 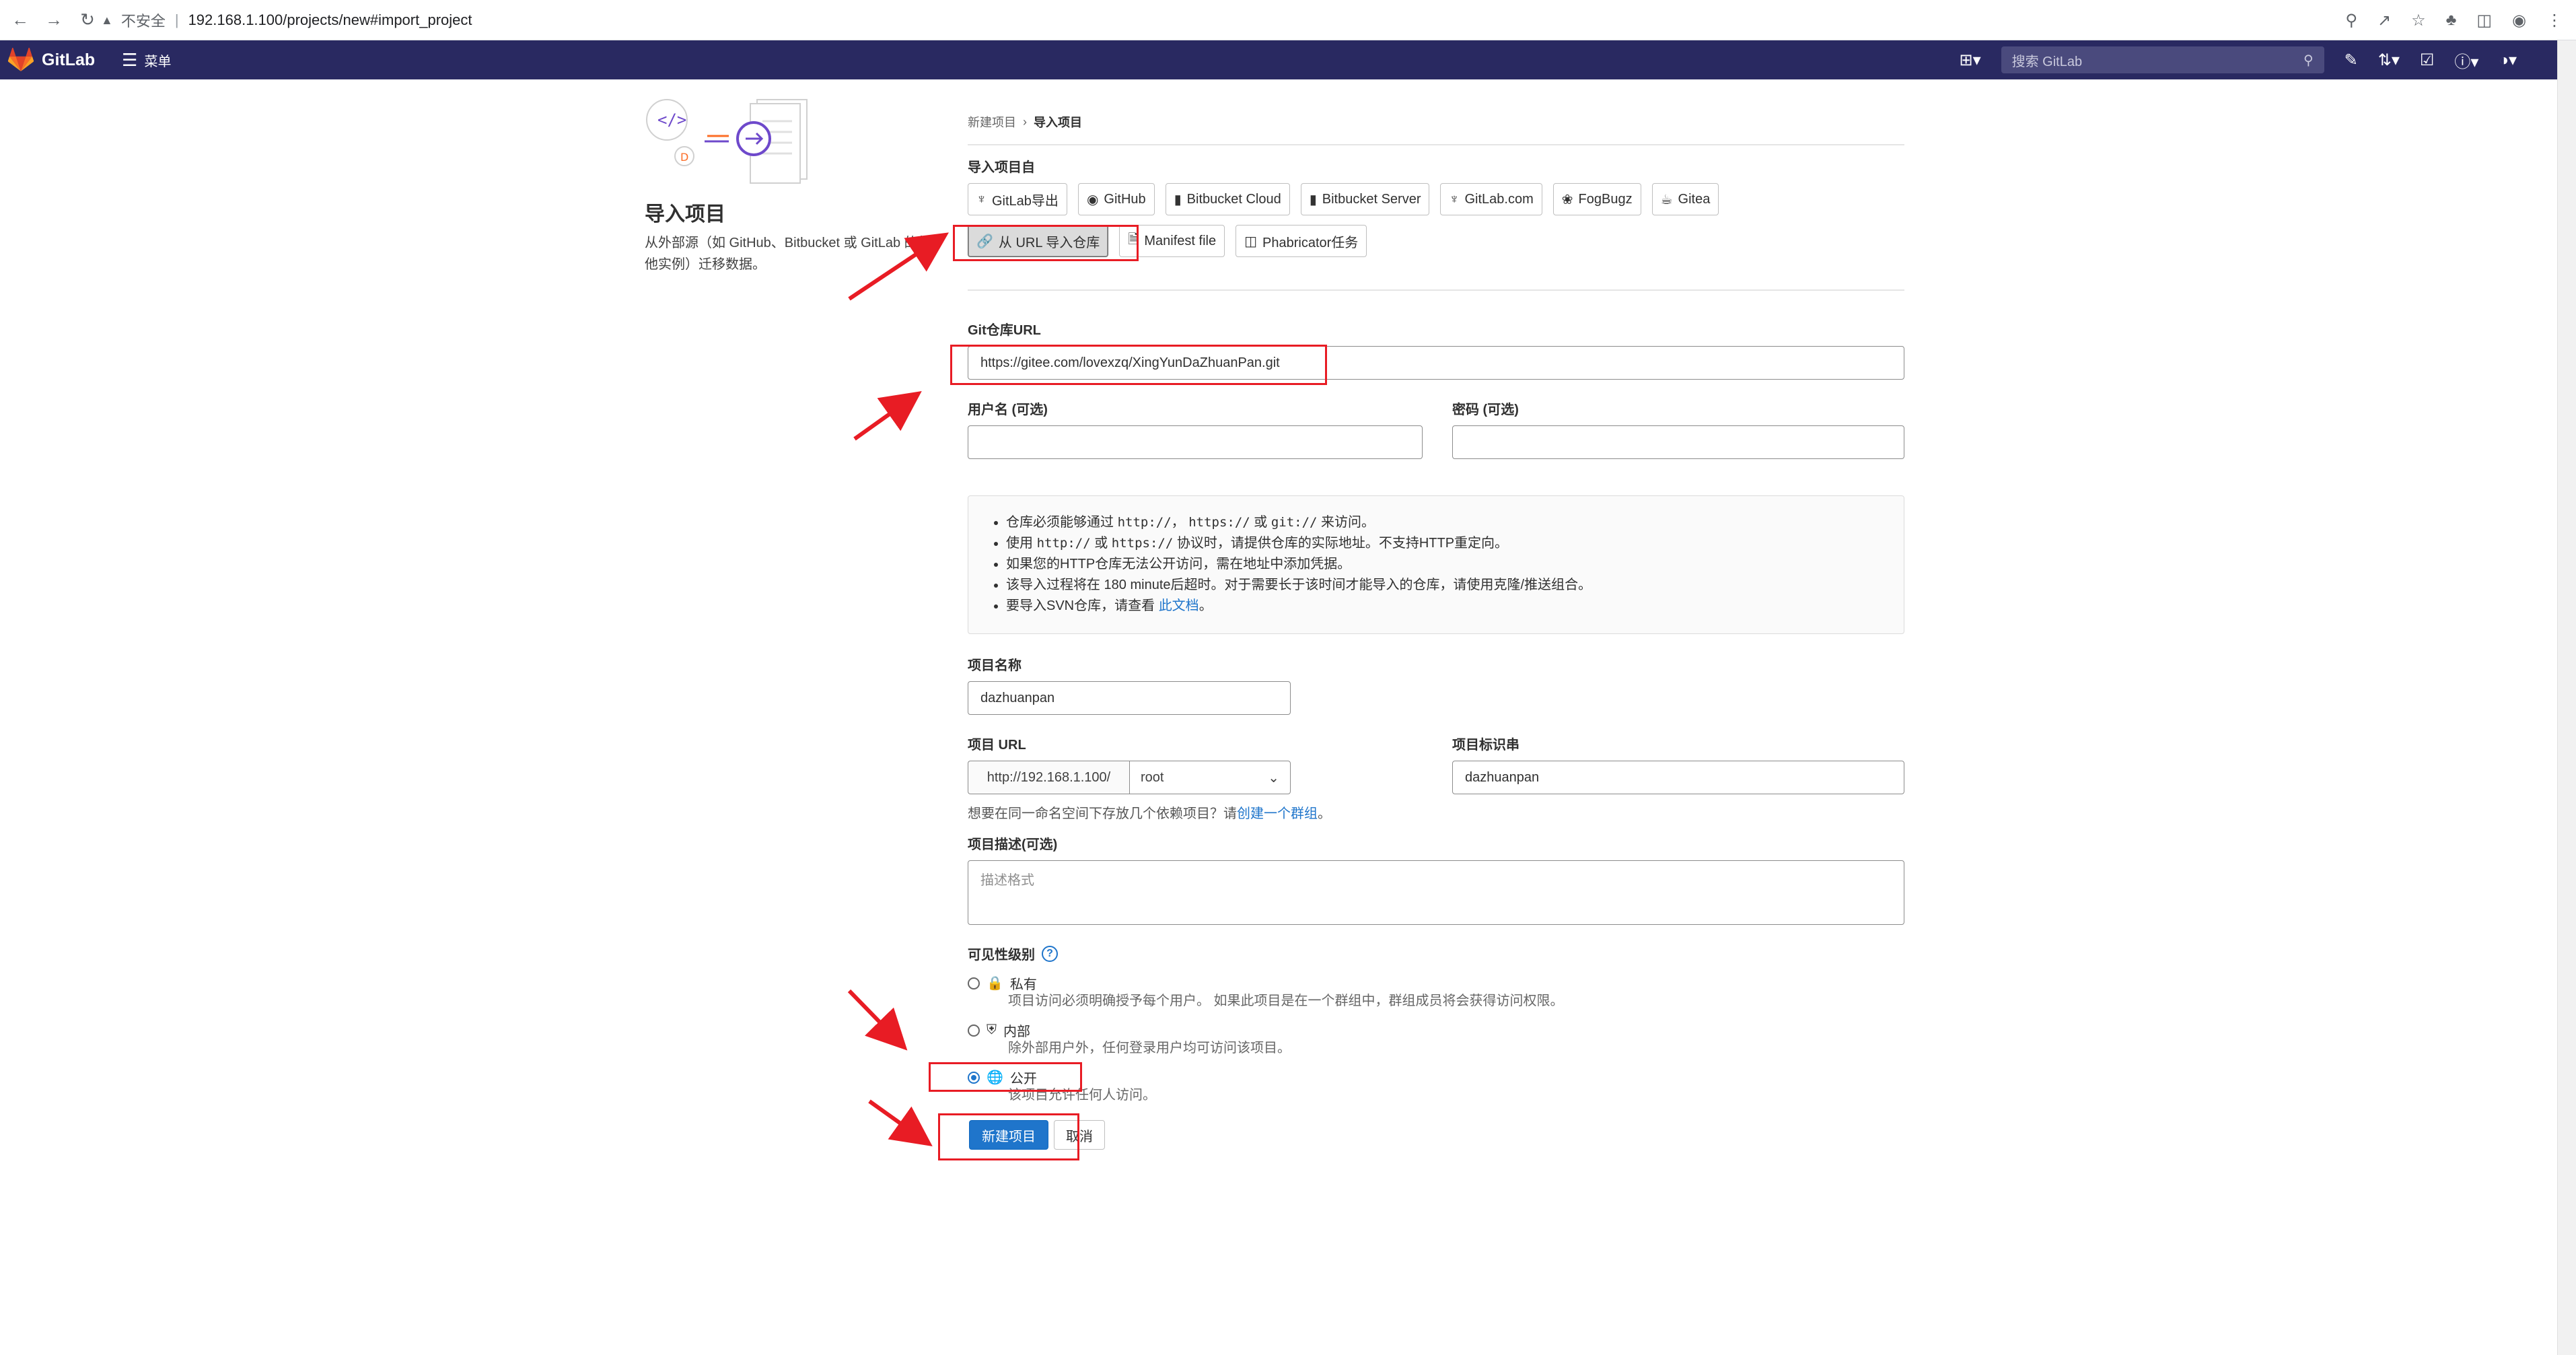 What do you see at coordinates (1251, 241) in the screenshot?
I see `phabricator-icon: ◫` at bounding box center [1251, 241].